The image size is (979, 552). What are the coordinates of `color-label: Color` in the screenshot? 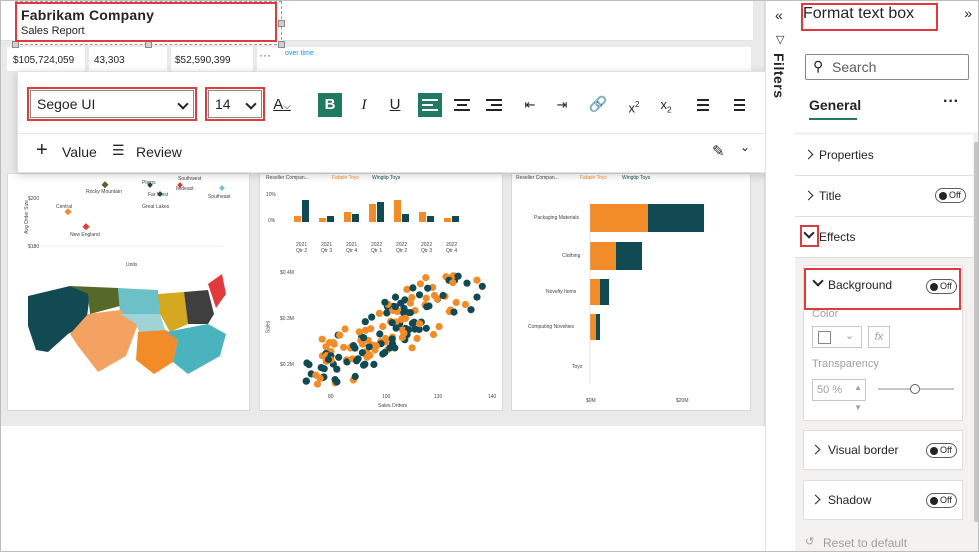 It's located at (825, 314).